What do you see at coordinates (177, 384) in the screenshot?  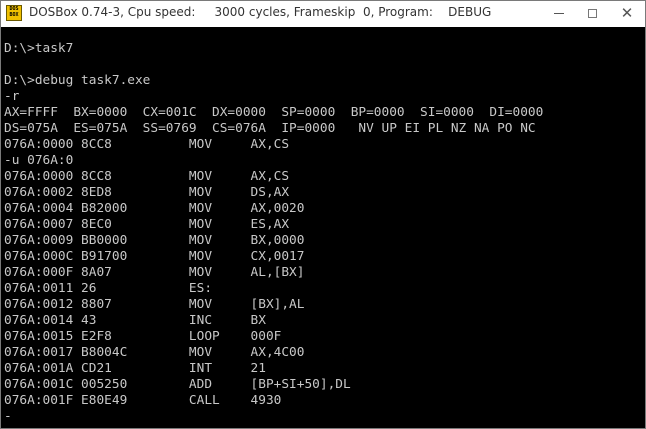 I see `console-line: 076A:001C 005250 ADD [BP+SI+50],DL` at bounding box center [177, 384].